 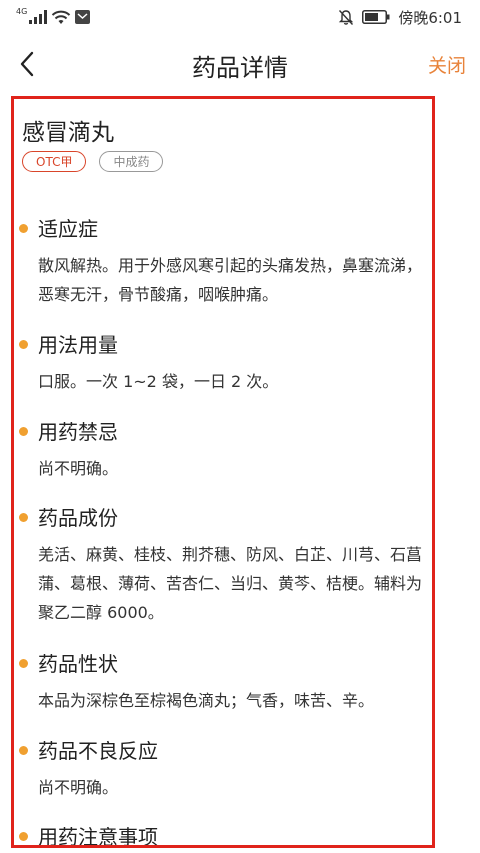 What do you see at coordinates (430, 17) in the screenshot?
I see `clock: 傍晚6:01` at bounding box center [430, 17].